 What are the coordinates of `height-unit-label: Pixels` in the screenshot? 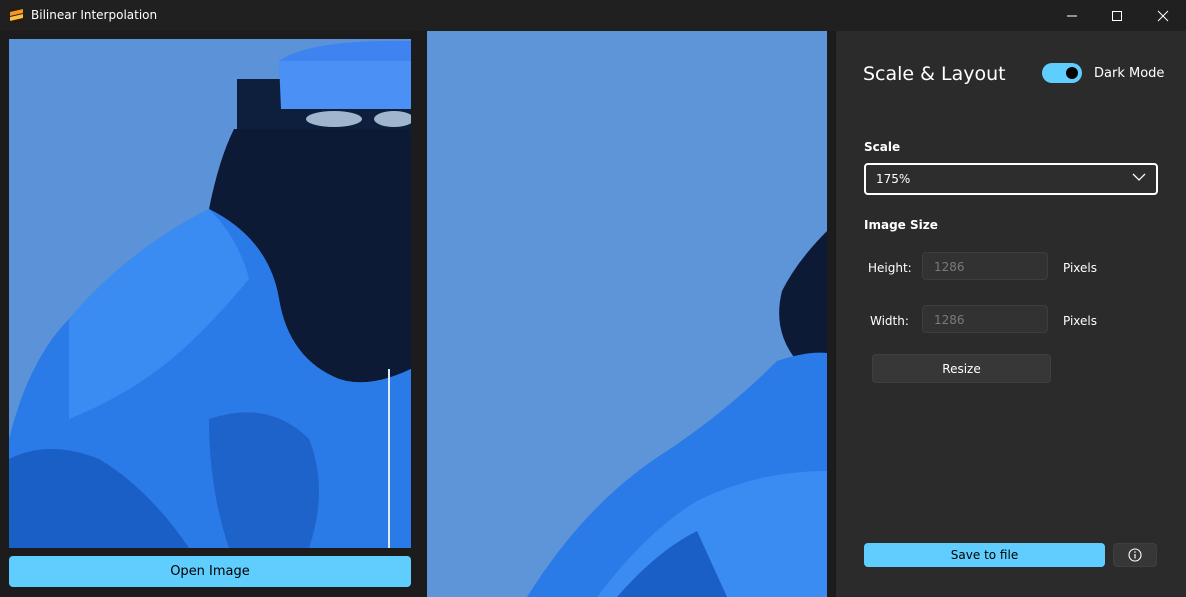 It's located at (1080, 268).